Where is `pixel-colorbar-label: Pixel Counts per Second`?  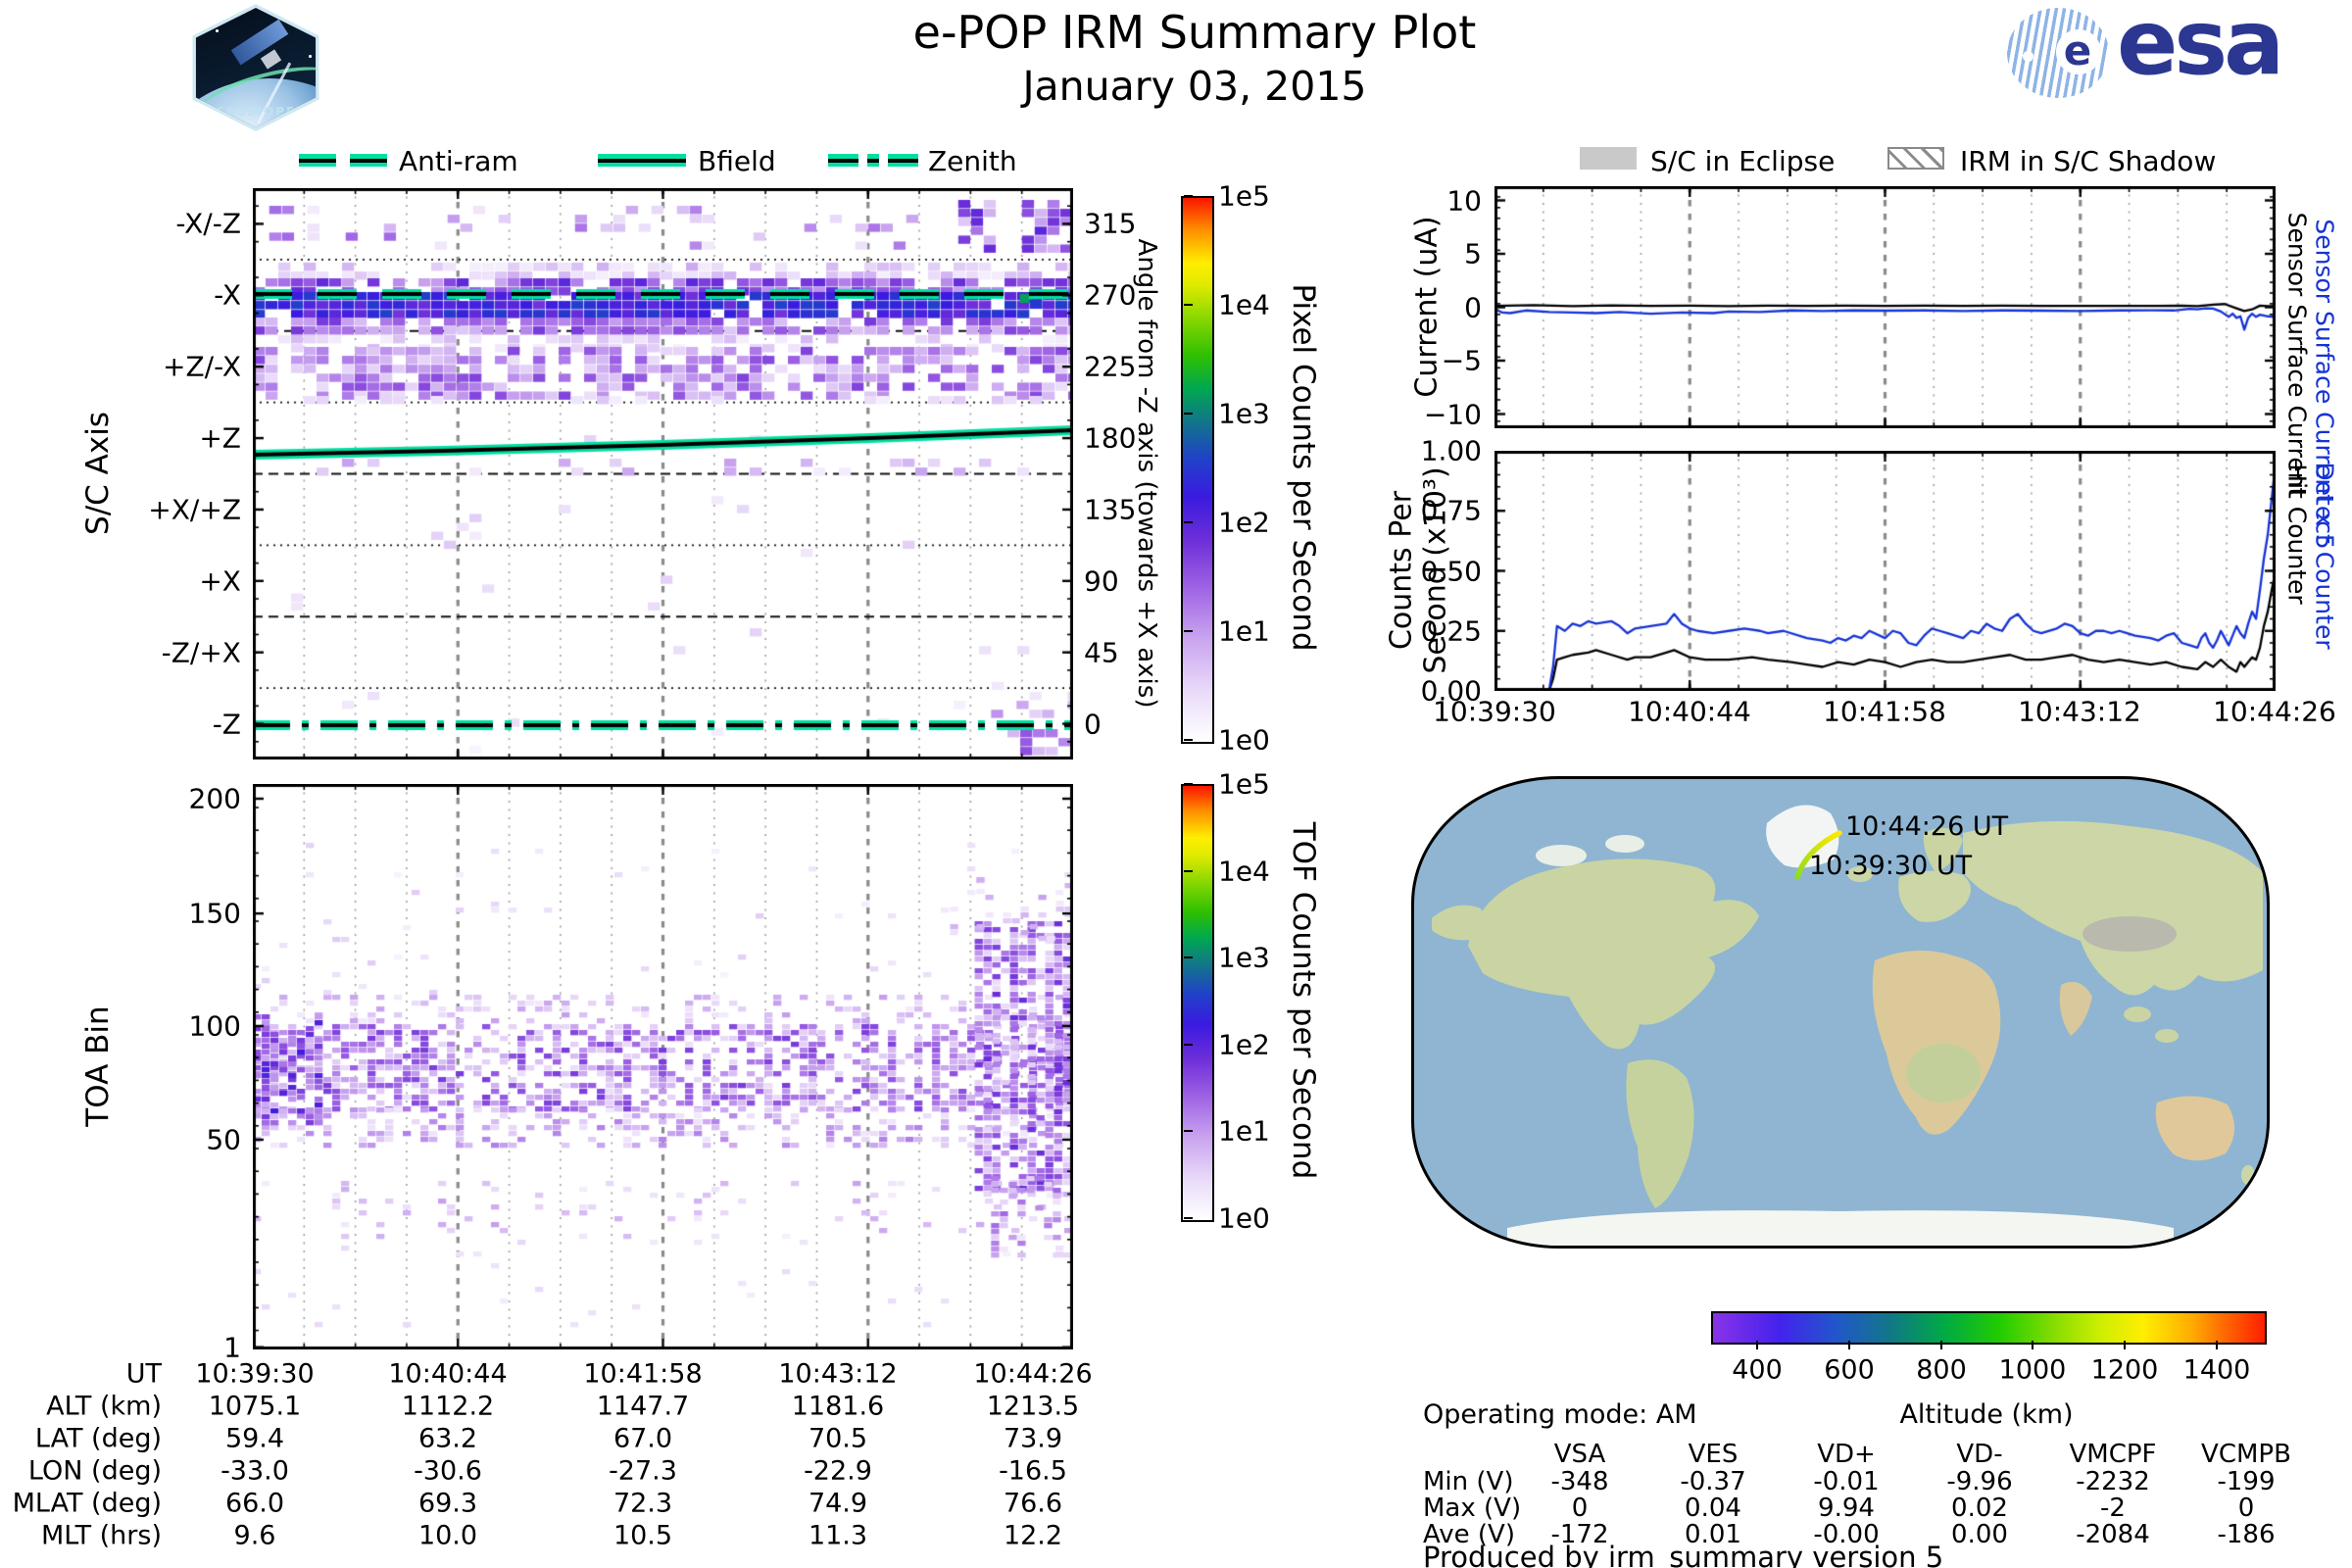
pixel-colorbar-label: Pixel Counts per Second is located at coordinates (1303, 467).